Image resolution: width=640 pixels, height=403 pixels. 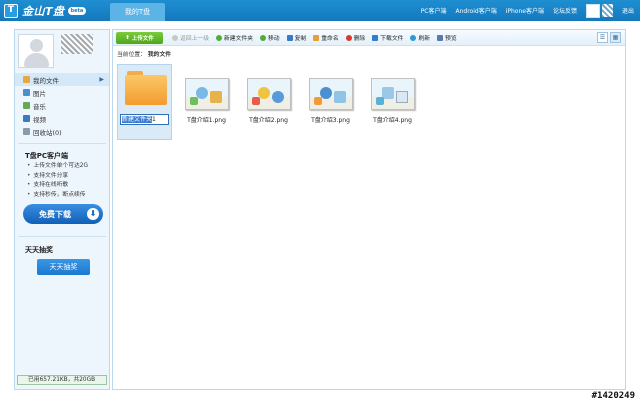 I want to click on new-folder-button: 新建文件夹, so click(x=234, y=37).